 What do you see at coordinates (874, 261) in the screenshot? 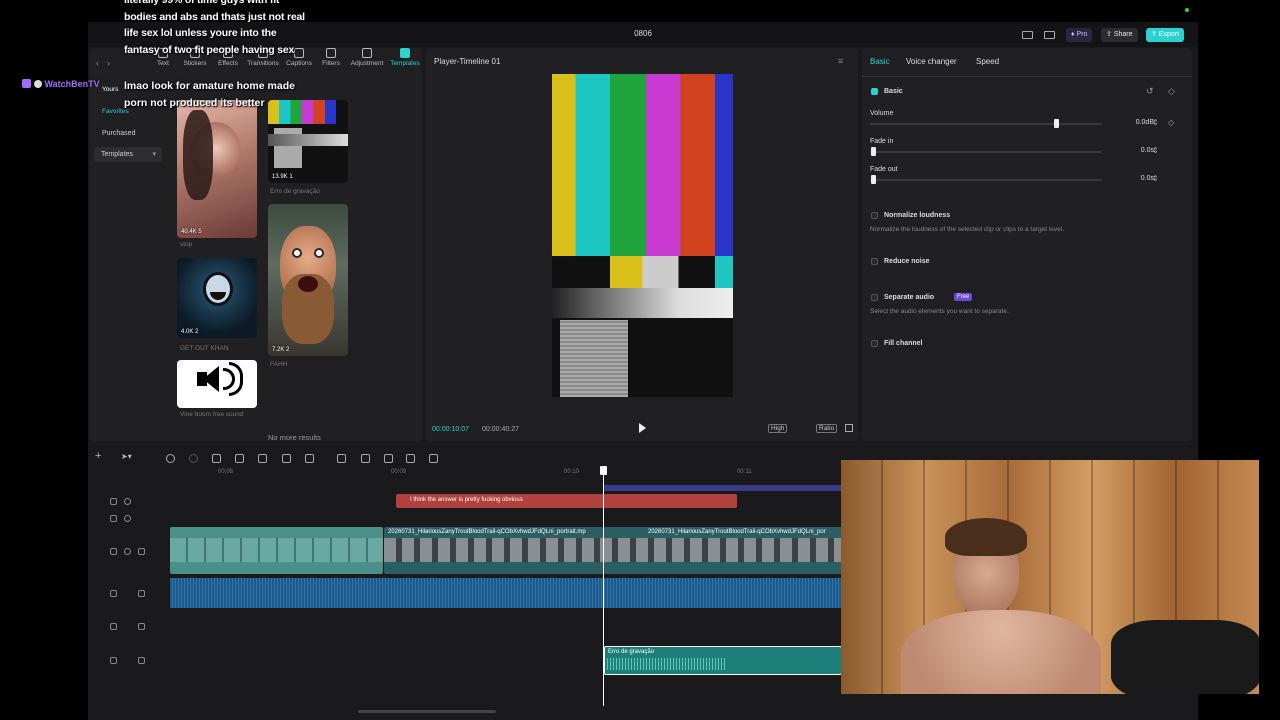
I see `reduce-noise-checkbox` at bounding box center [874, 261].